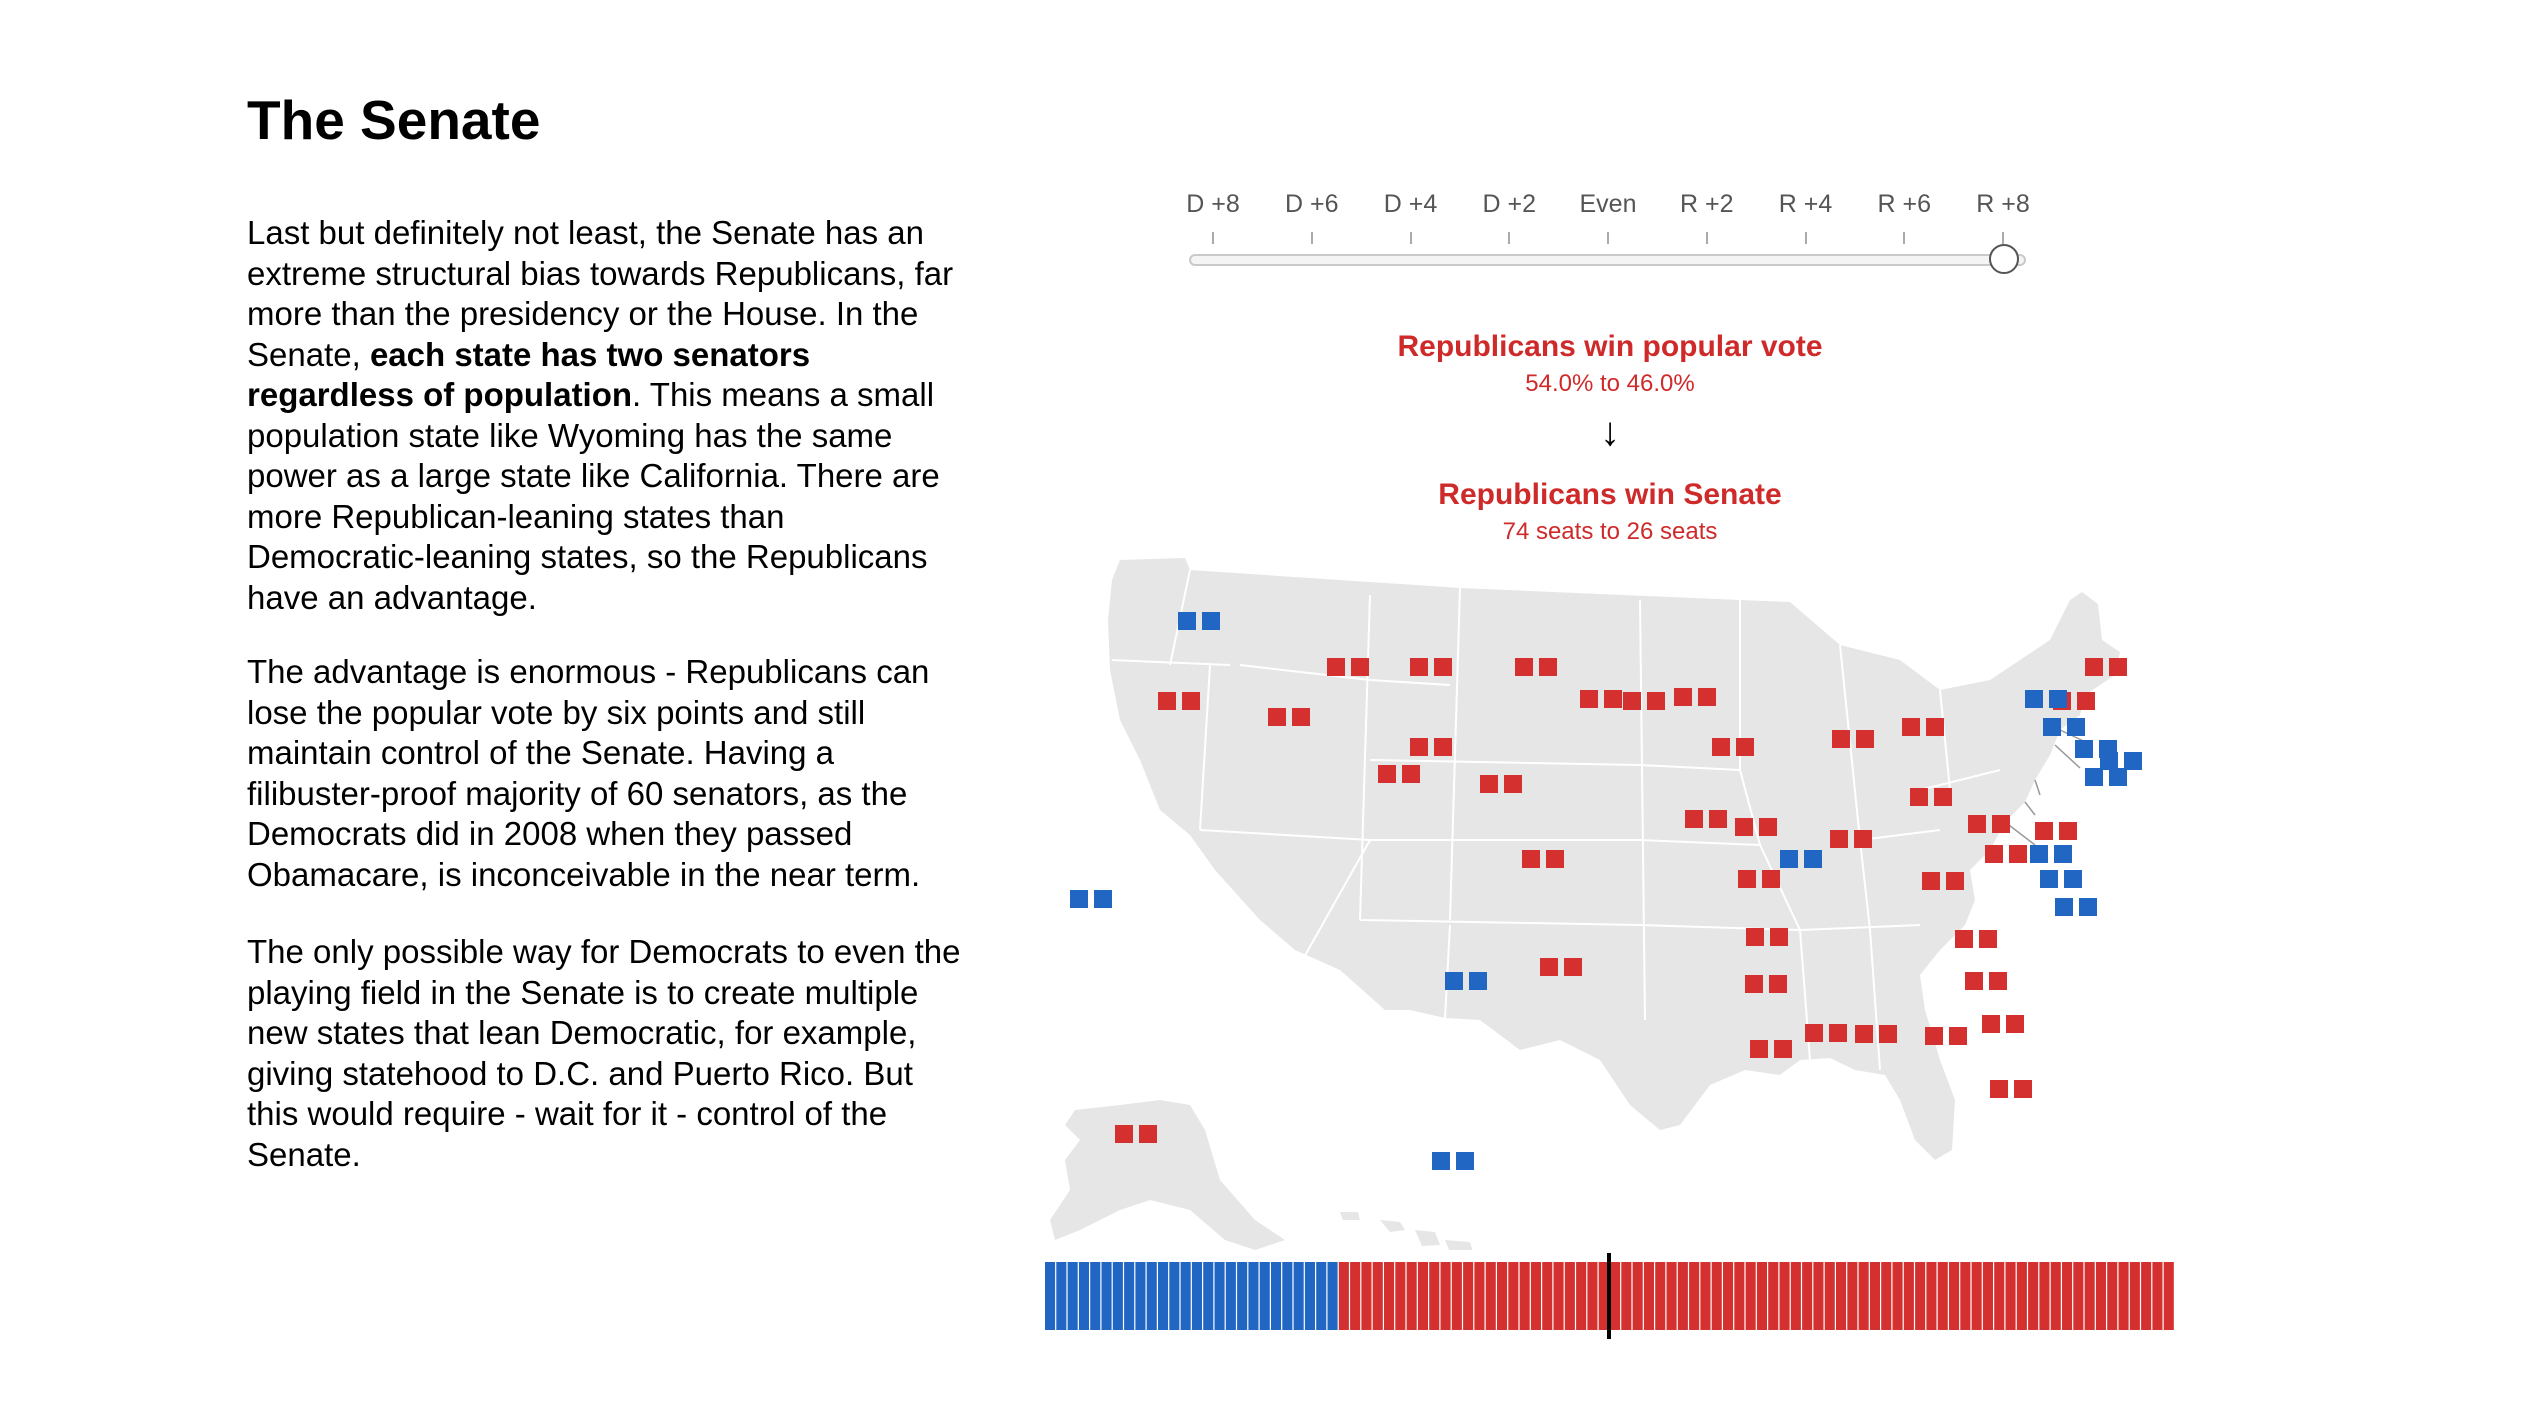 The height and width of the screenshot is (1420, 2546). What do you see at coordinates (1509, 204) in the screenshot?
I see `slider-tick-label: D +2` at bounding box center [1509, 204].